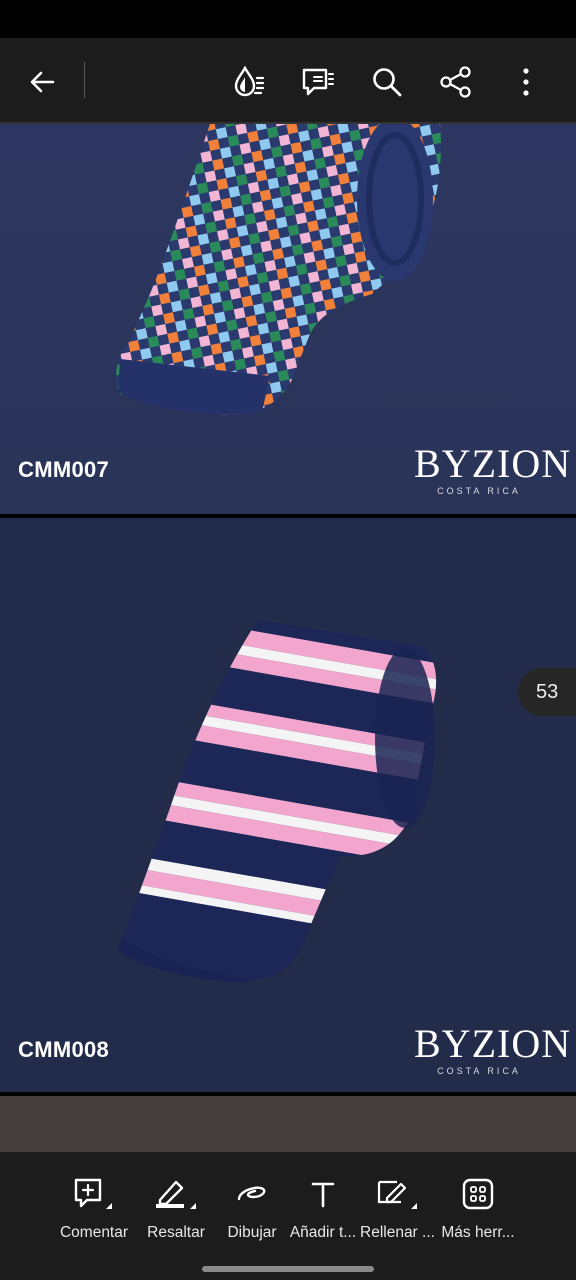  Describe the element at coordinates (84, 80) in the screenshot. I see `toolbar-divider` at that location.